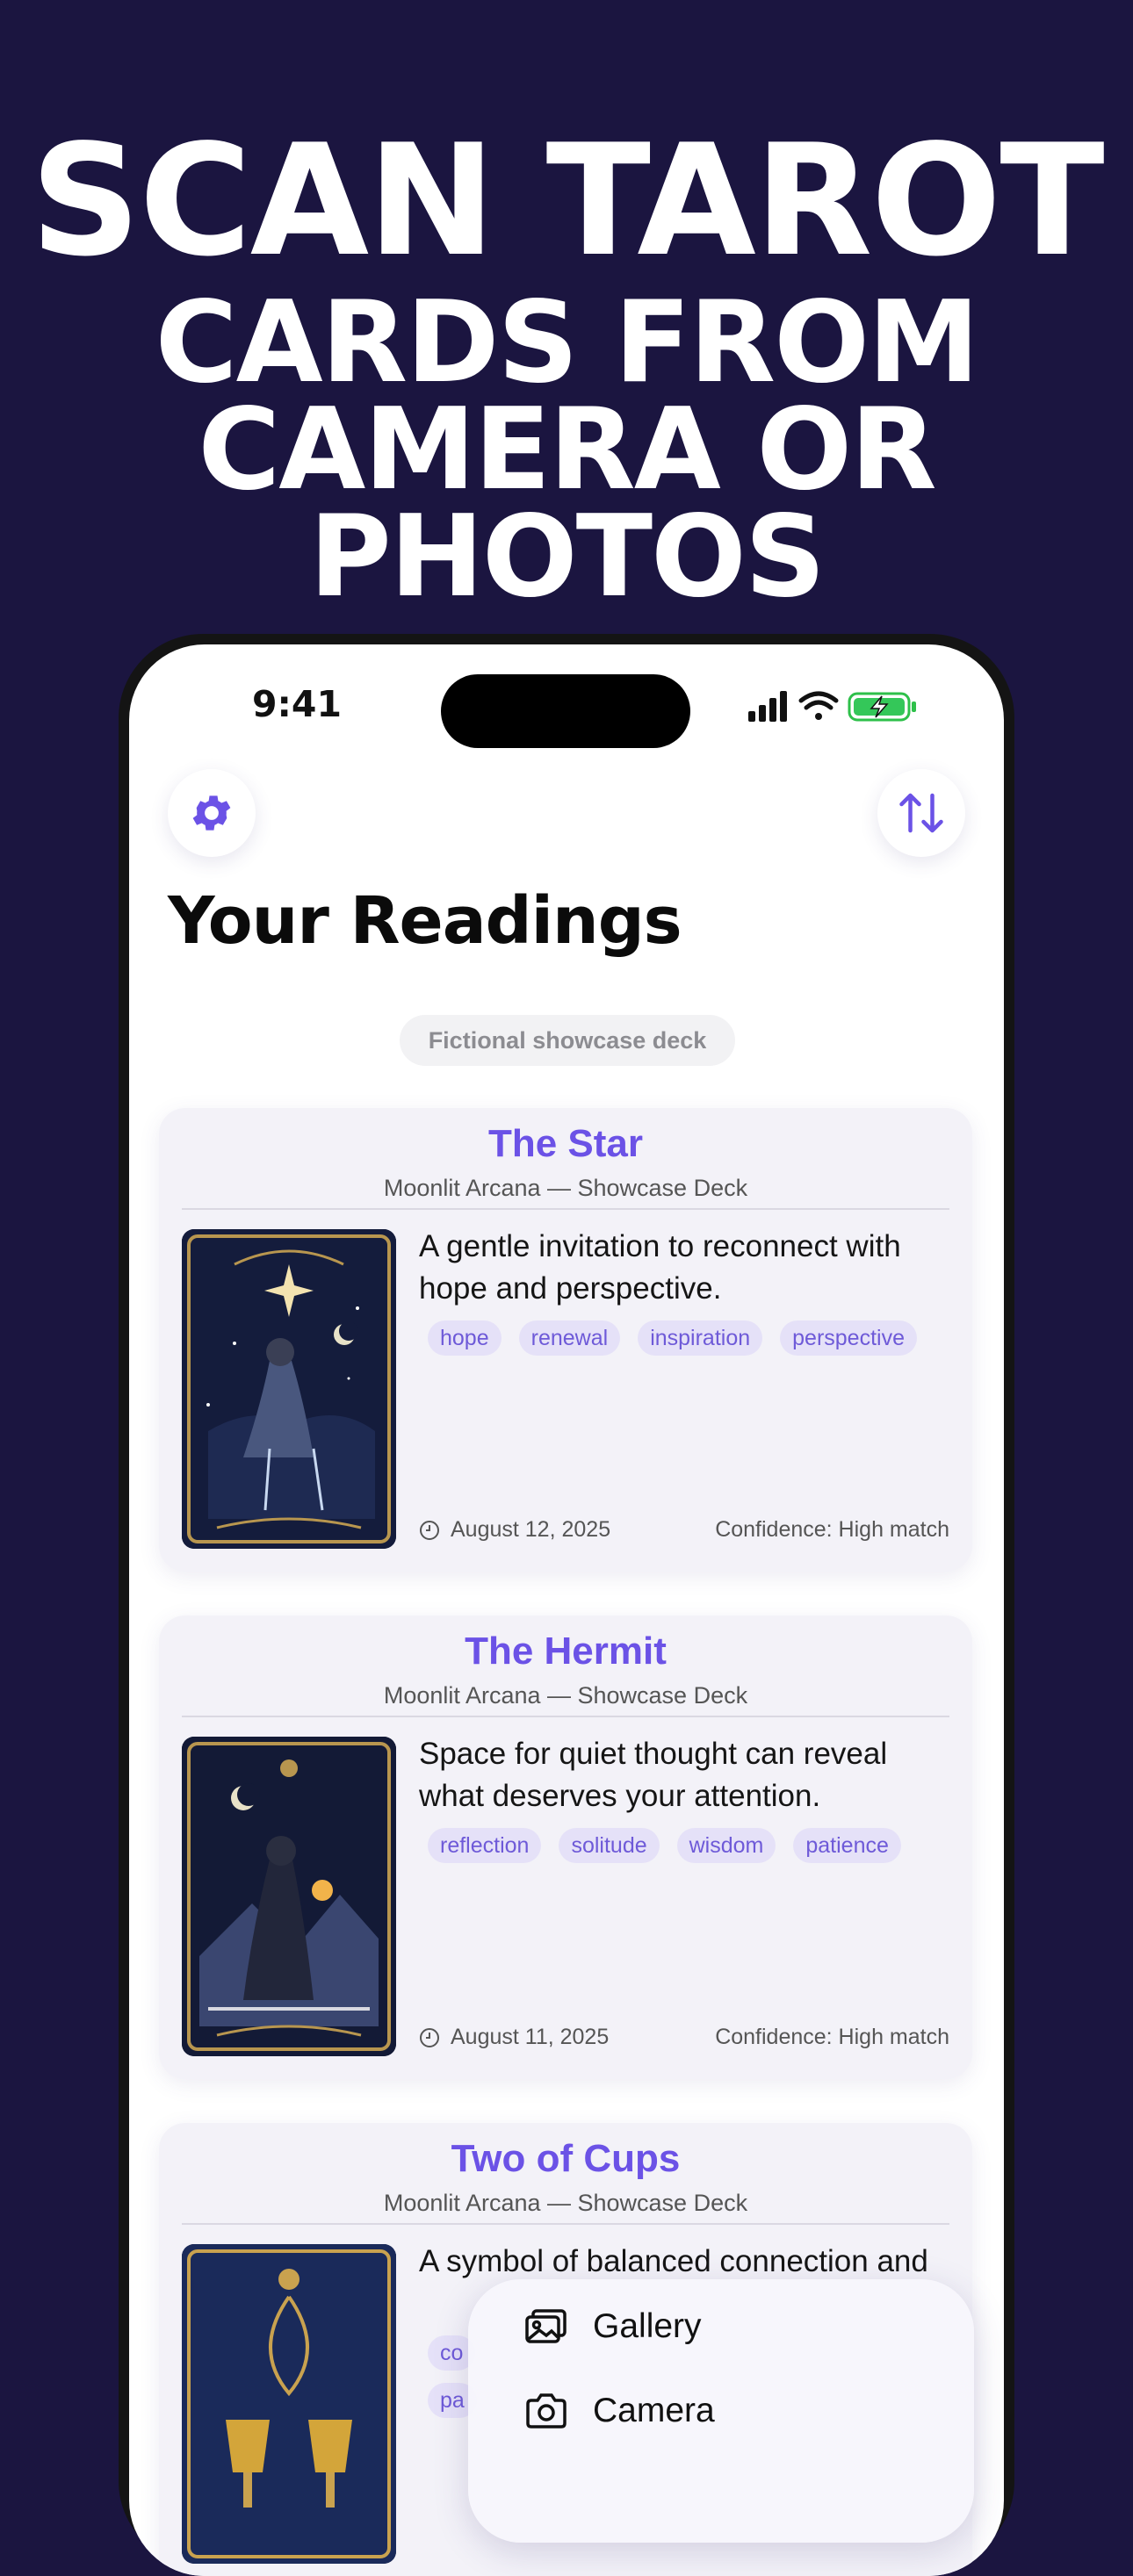  Describe the element at coordinates (882, 707) in the screenshot. I see `battery-charging-icon` at that location.